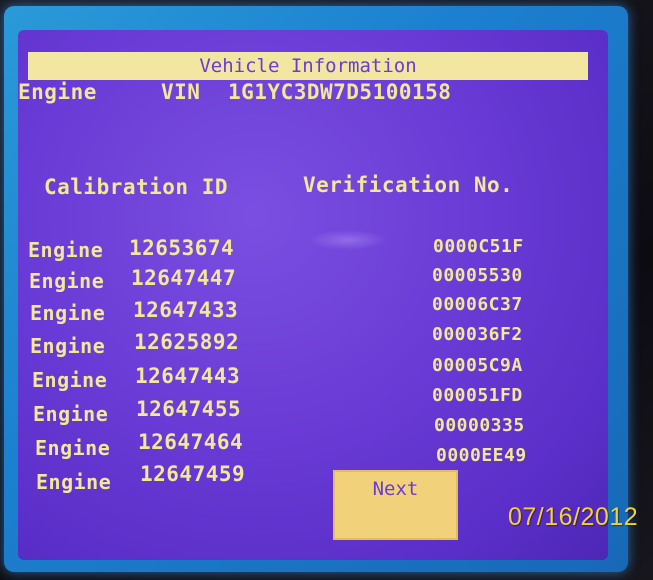 This screenshot has width=653, height=580. What do you see at coordinates (477, 395) in the screenshot?
I see `verification-no: 000051FD` at bounding box center [477, 395].